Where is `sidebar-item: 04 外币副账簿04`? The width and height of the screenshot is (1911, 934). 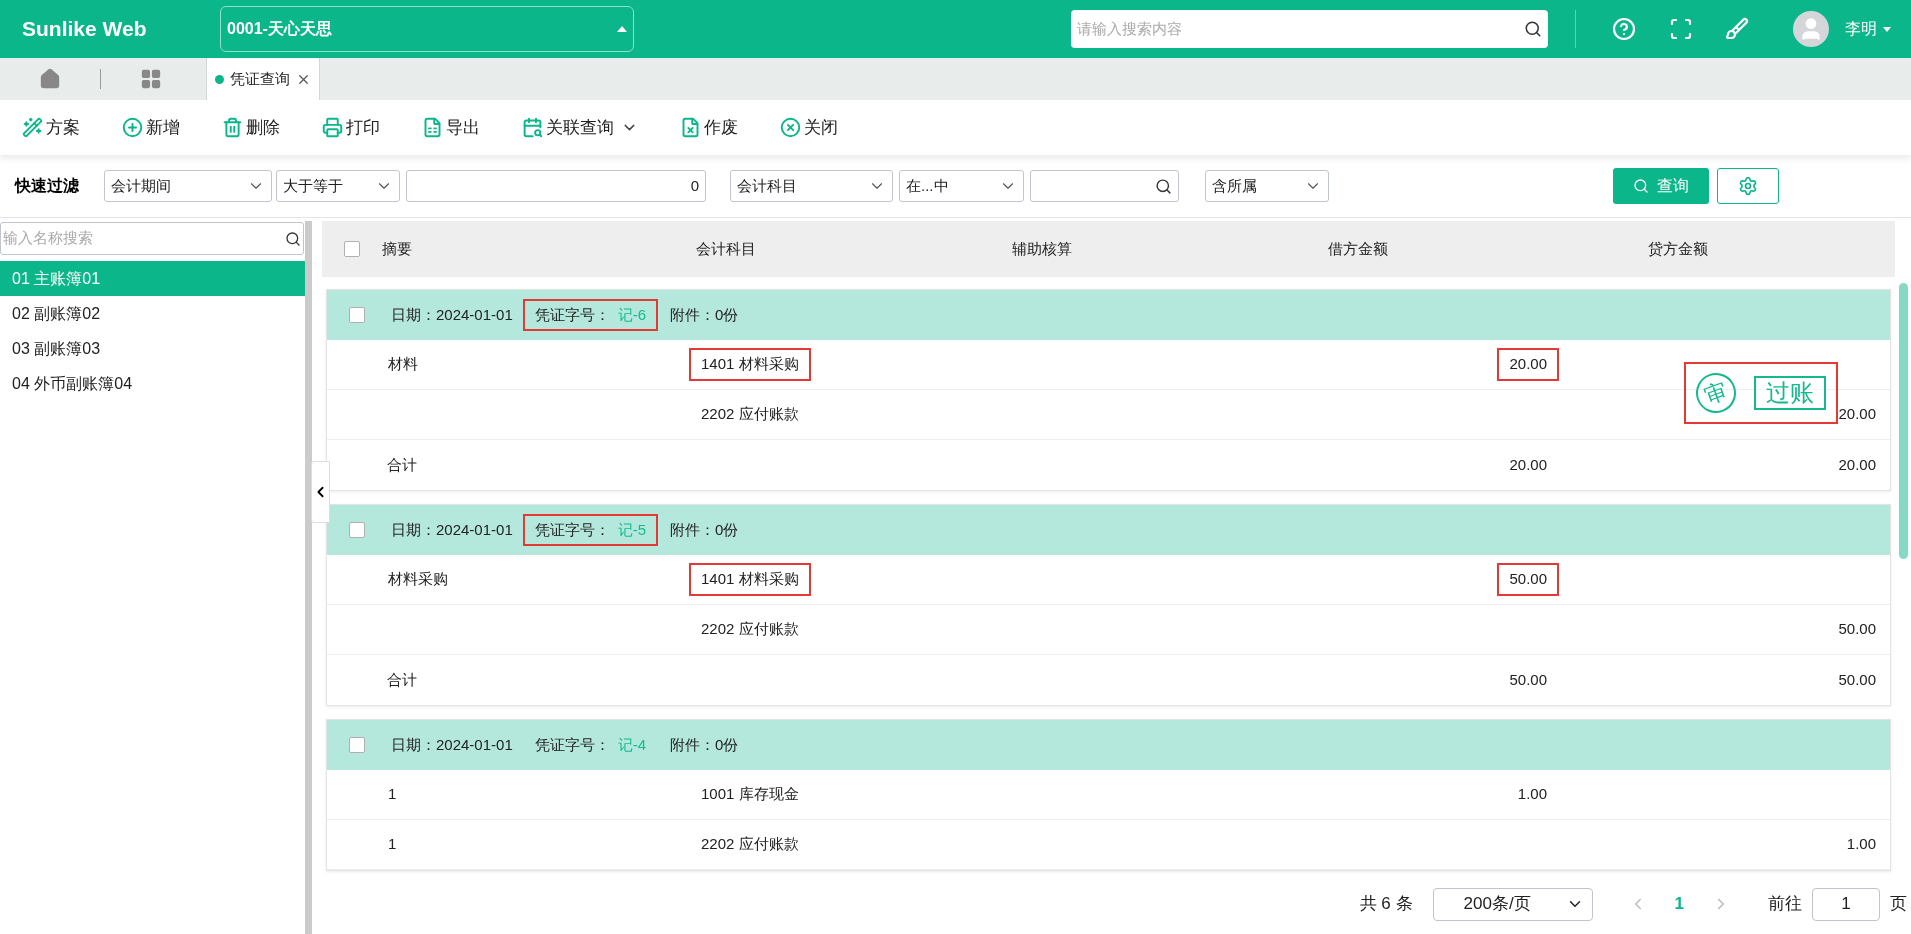 sidebar-item: 04 外币副账簿04 is located at coordinates (152, 383).